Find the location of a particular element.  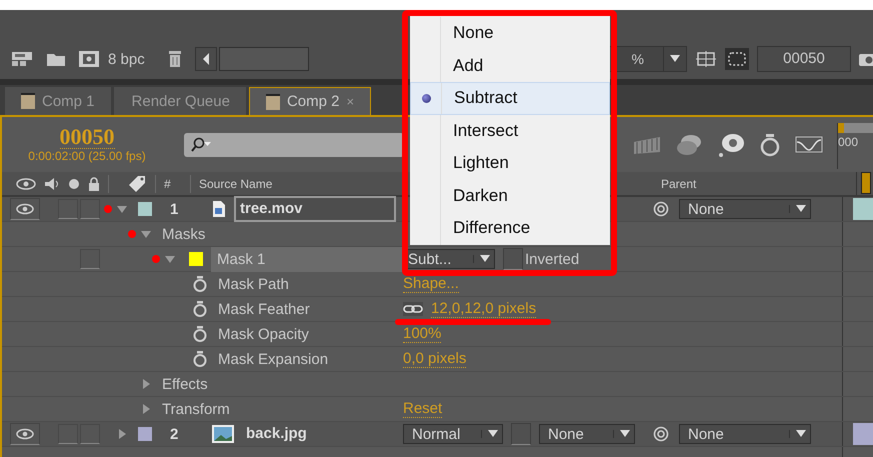

layer-name: tree.mov is located at coordinates (315, 209).